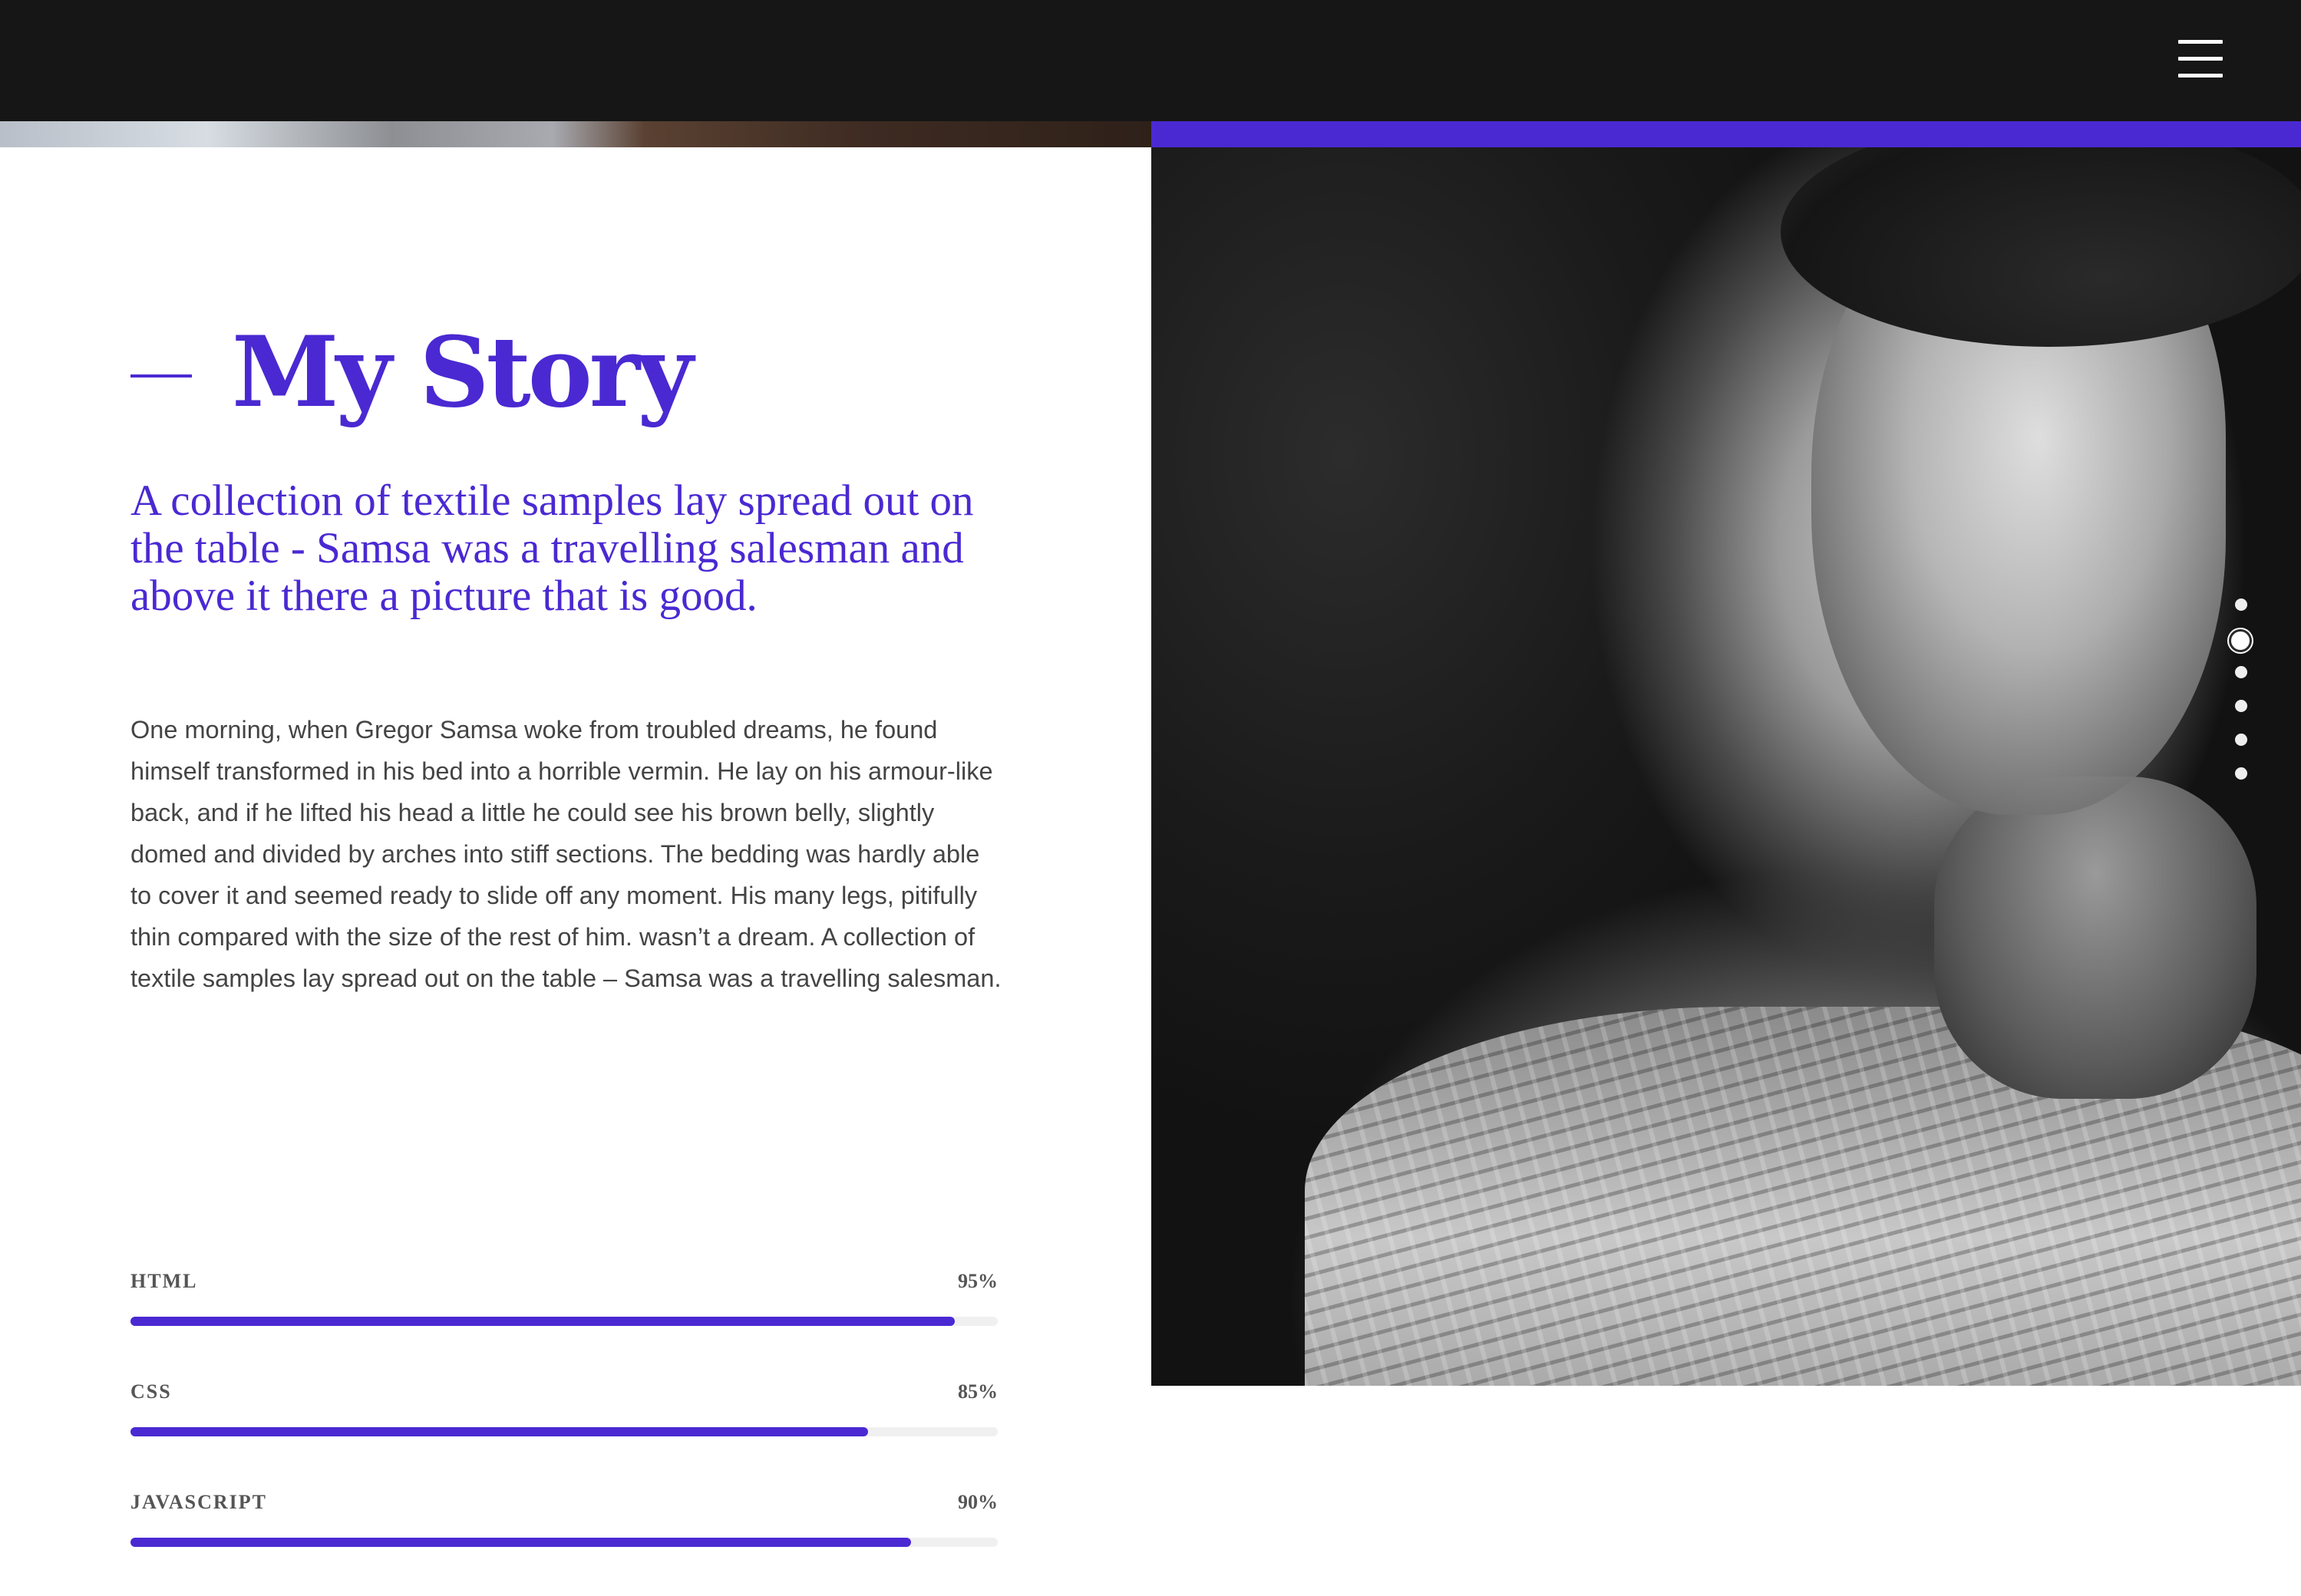  I want to click on skill-html: HTML 95%, so click(564, 1320).